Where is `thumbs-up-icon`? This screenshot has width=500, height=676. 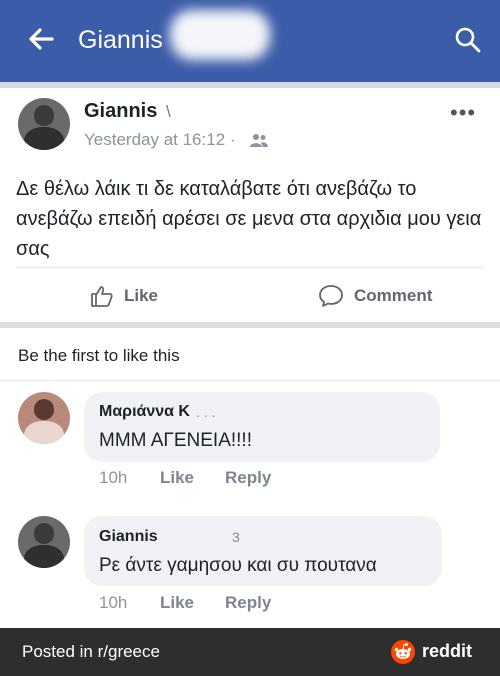 thumbs-up-icon is located at coordinates (102, 296).